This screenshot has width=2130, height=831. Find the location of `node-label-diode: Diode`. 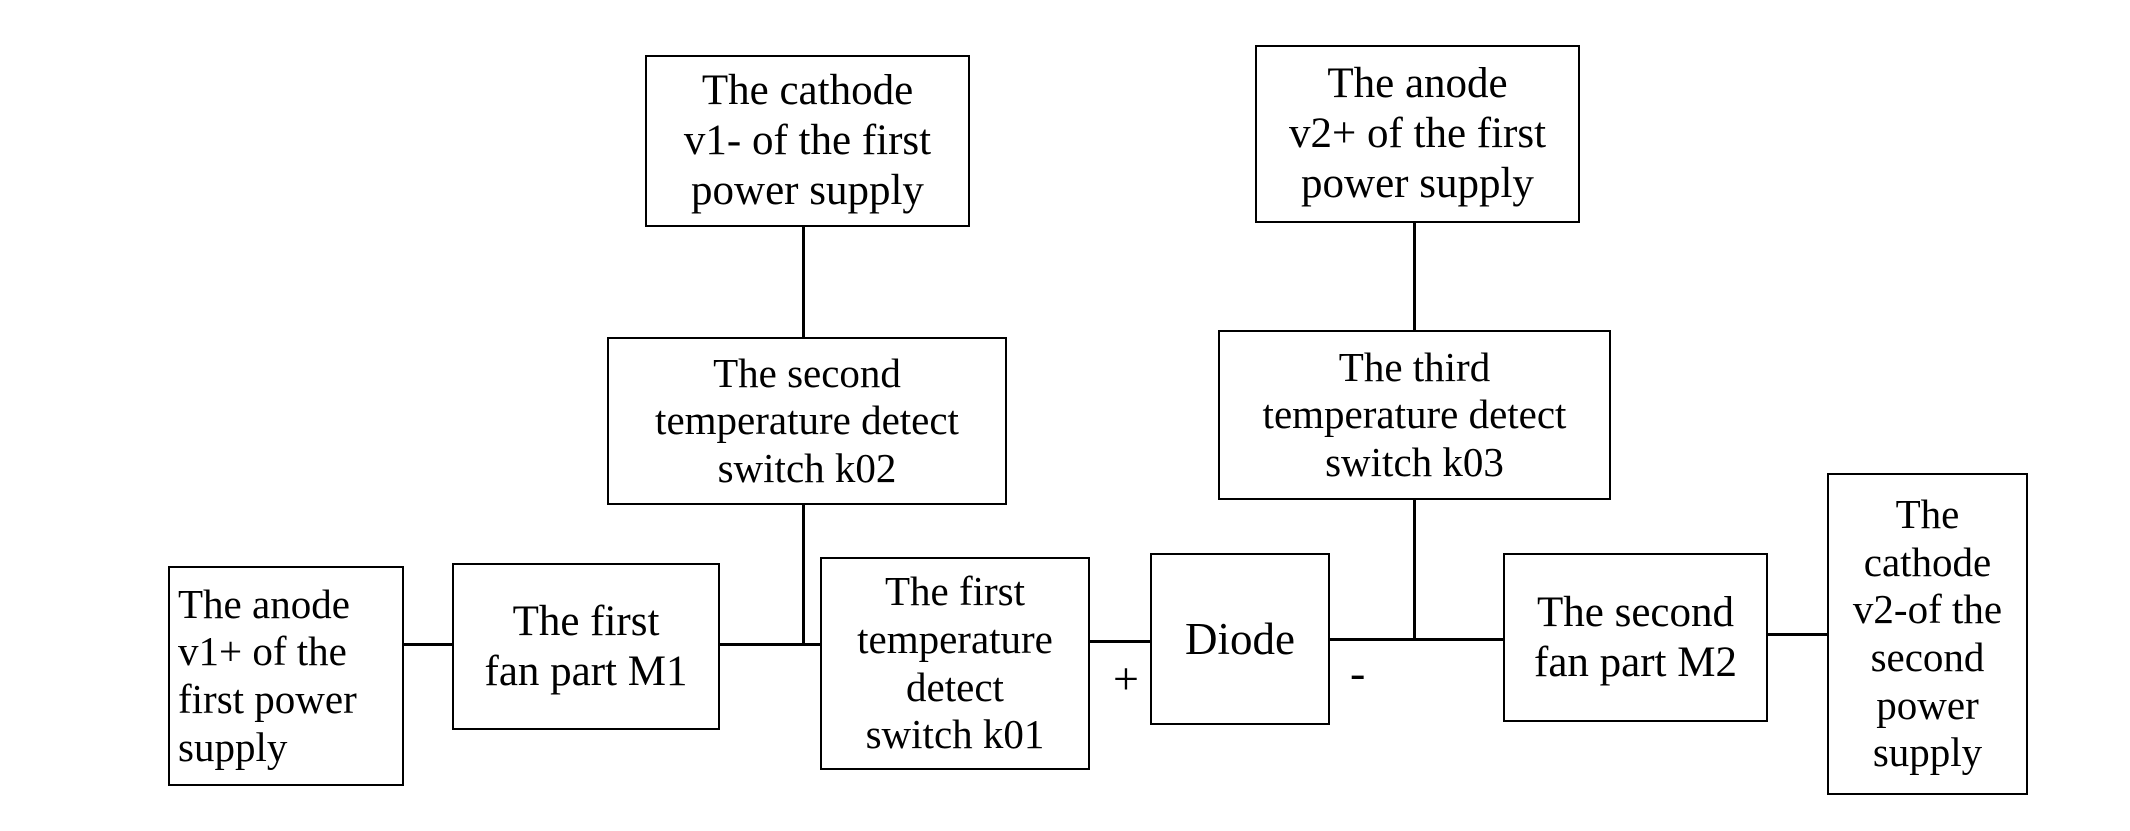

node-label-diode: Diode is located at coordinates (1240, 638).